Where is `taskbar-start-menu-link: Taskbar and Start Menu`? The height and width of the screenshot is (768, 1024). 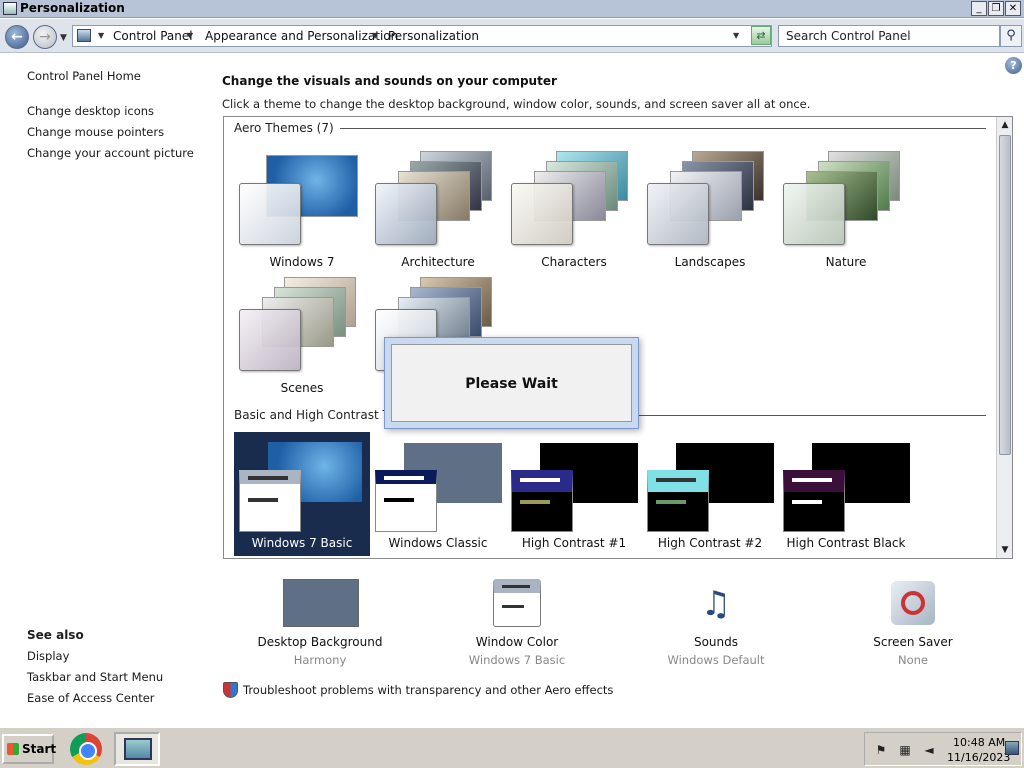 taskbar-start-menu-link: Taskbar and Start Menu is located at coordinates (95, 677).